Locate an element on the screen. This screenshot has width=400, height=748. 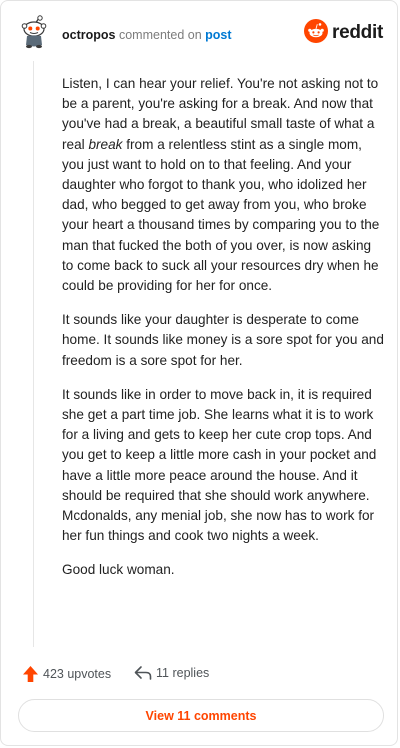
reddit-alien-logo-icon is located at coordinates (316, 33).